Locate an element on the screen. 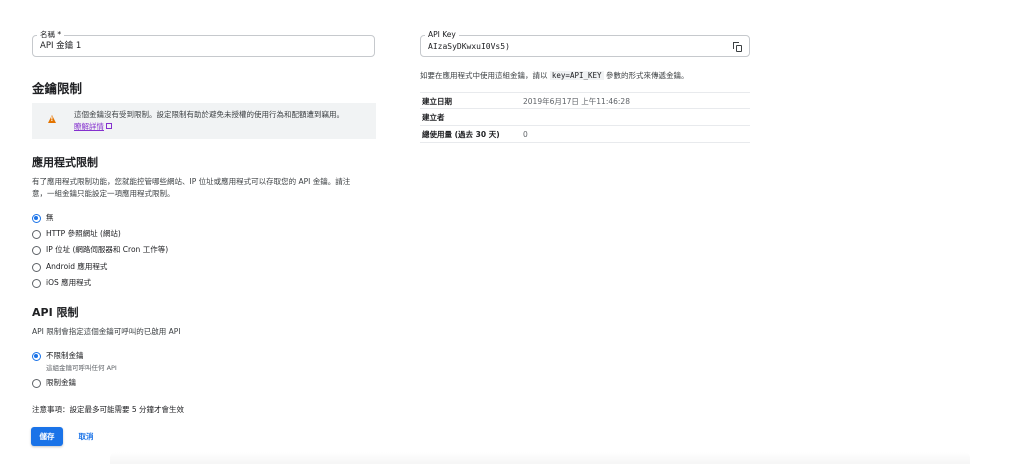 Image resolution: width=1024 pixels, height=464 pixels. metadata-key: 建立日期 is located at coordinates (437, 101).